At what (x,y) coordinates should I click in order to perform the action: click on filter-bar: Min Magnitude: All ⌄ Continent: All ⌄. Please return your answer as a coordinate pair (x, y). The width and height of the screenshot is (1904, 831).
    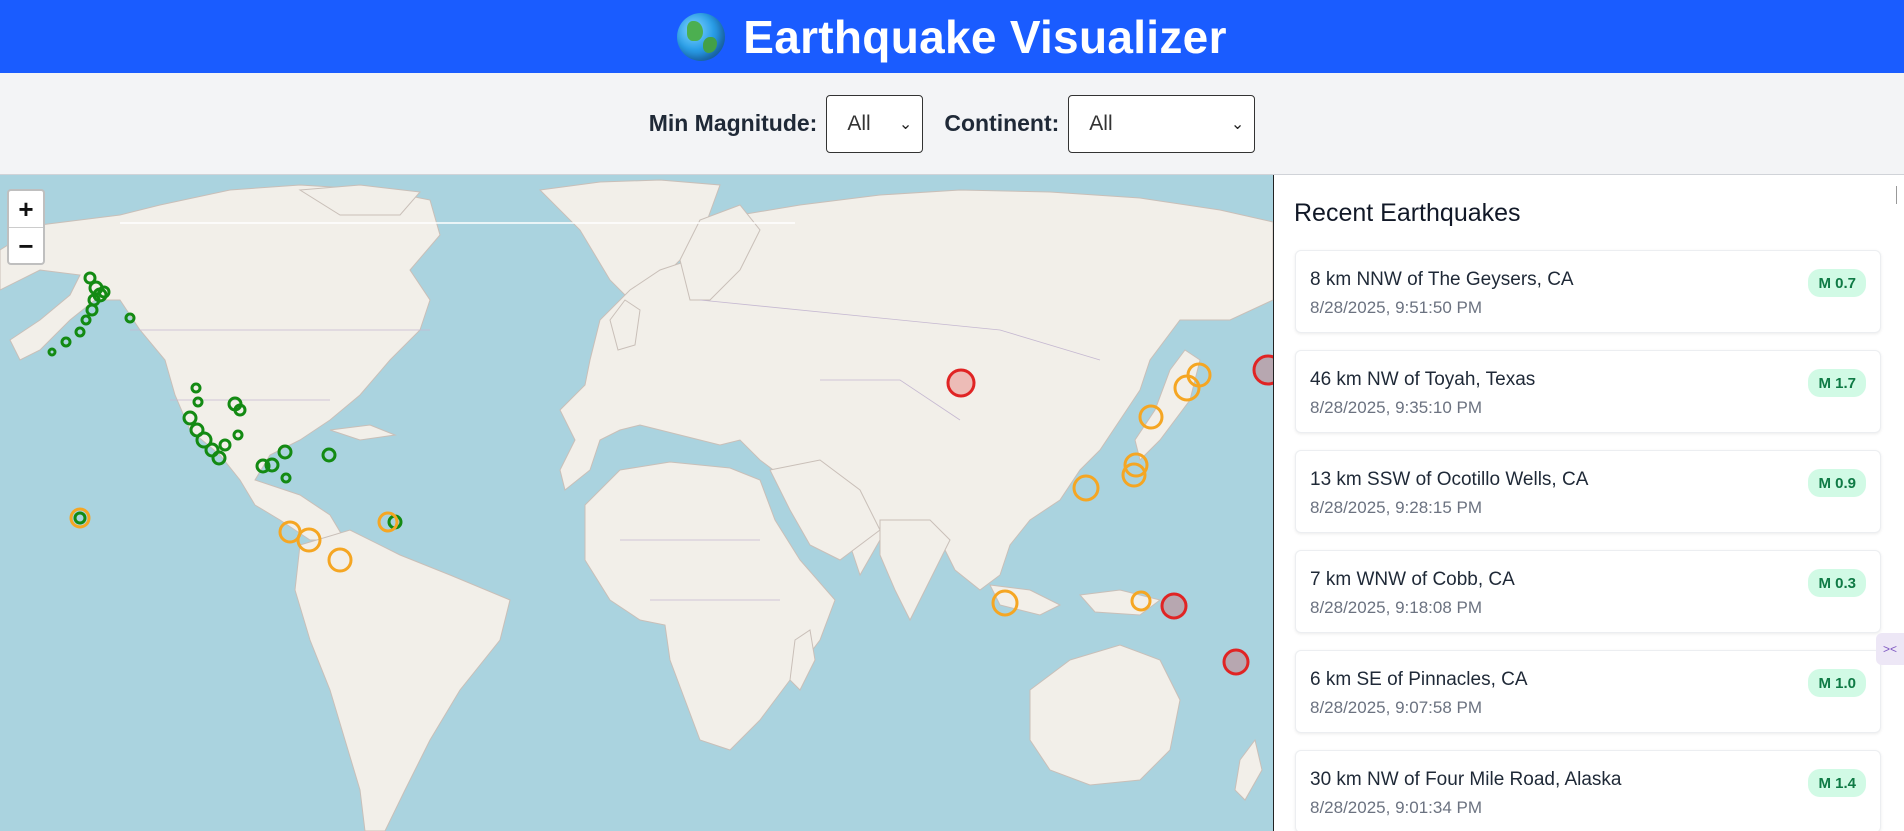
    Looking at the image, I should click on (952, 124).